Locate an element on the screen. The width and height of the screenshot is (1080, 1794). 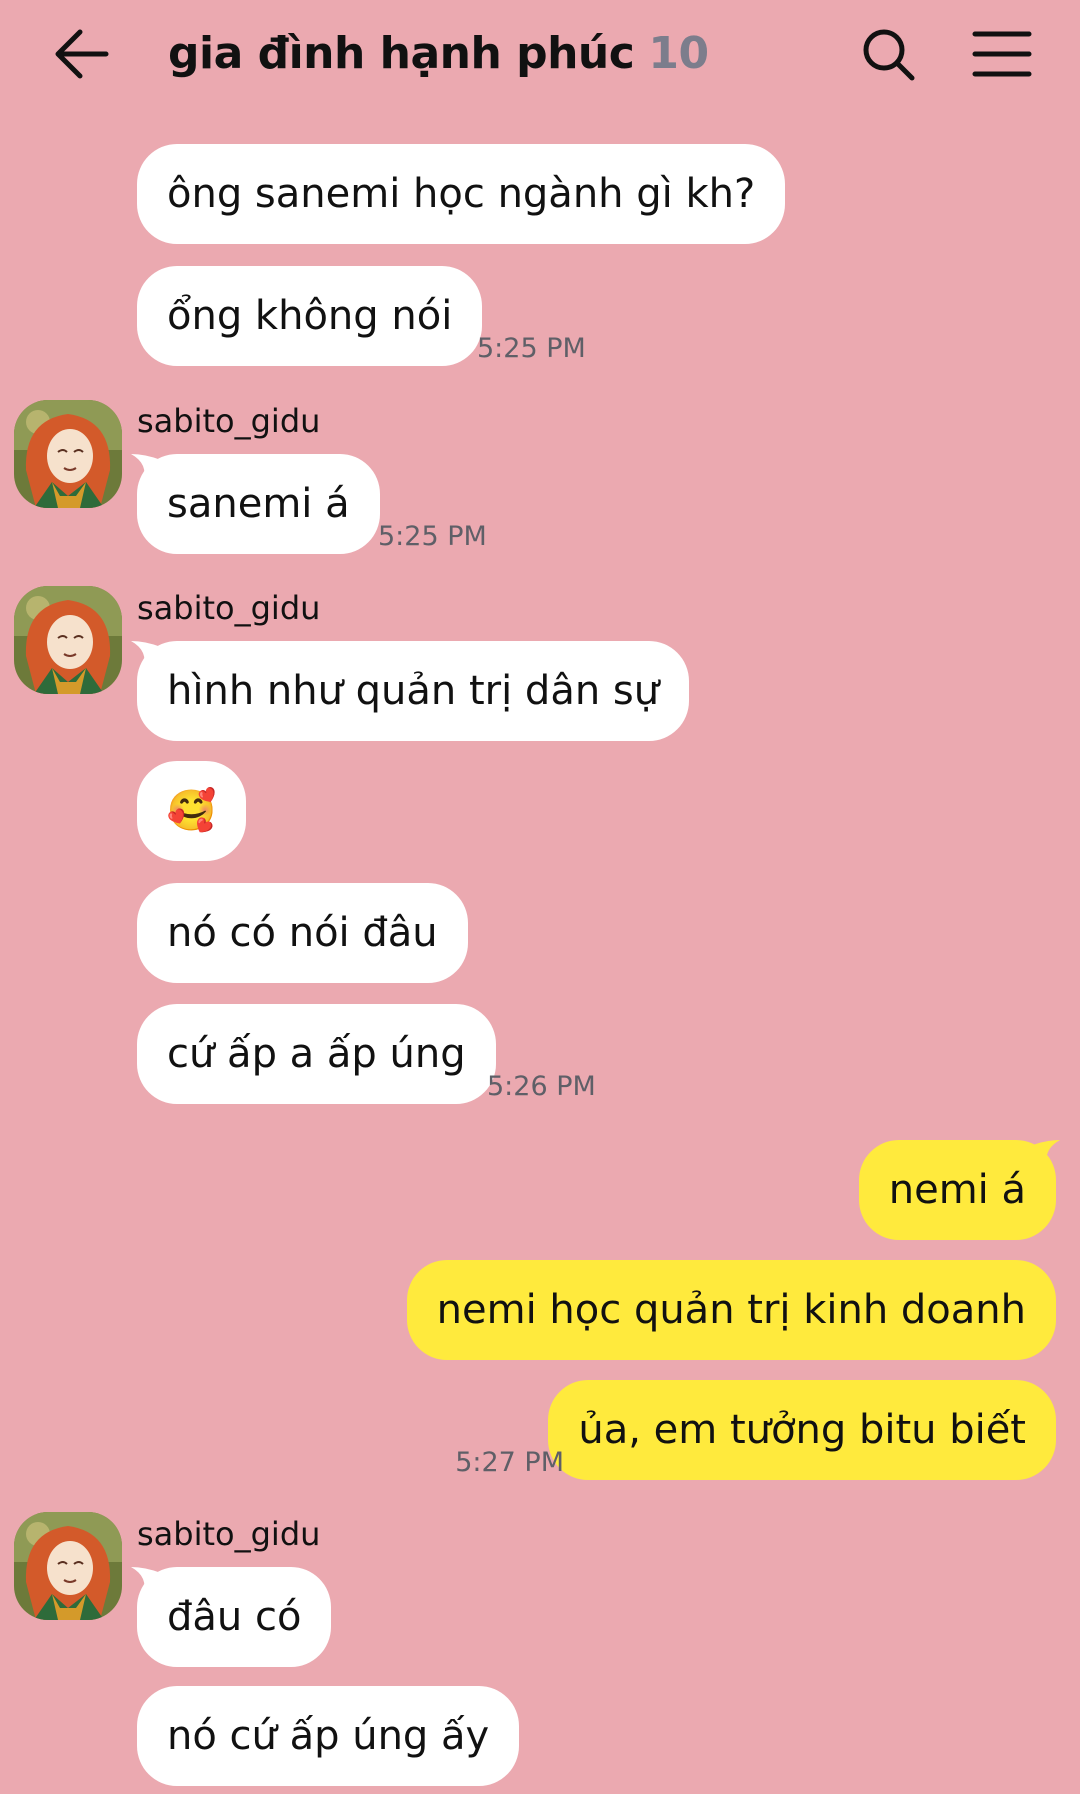
chat-header: gia đình hạnh phúc 10 is located at coordinates (540, 55).